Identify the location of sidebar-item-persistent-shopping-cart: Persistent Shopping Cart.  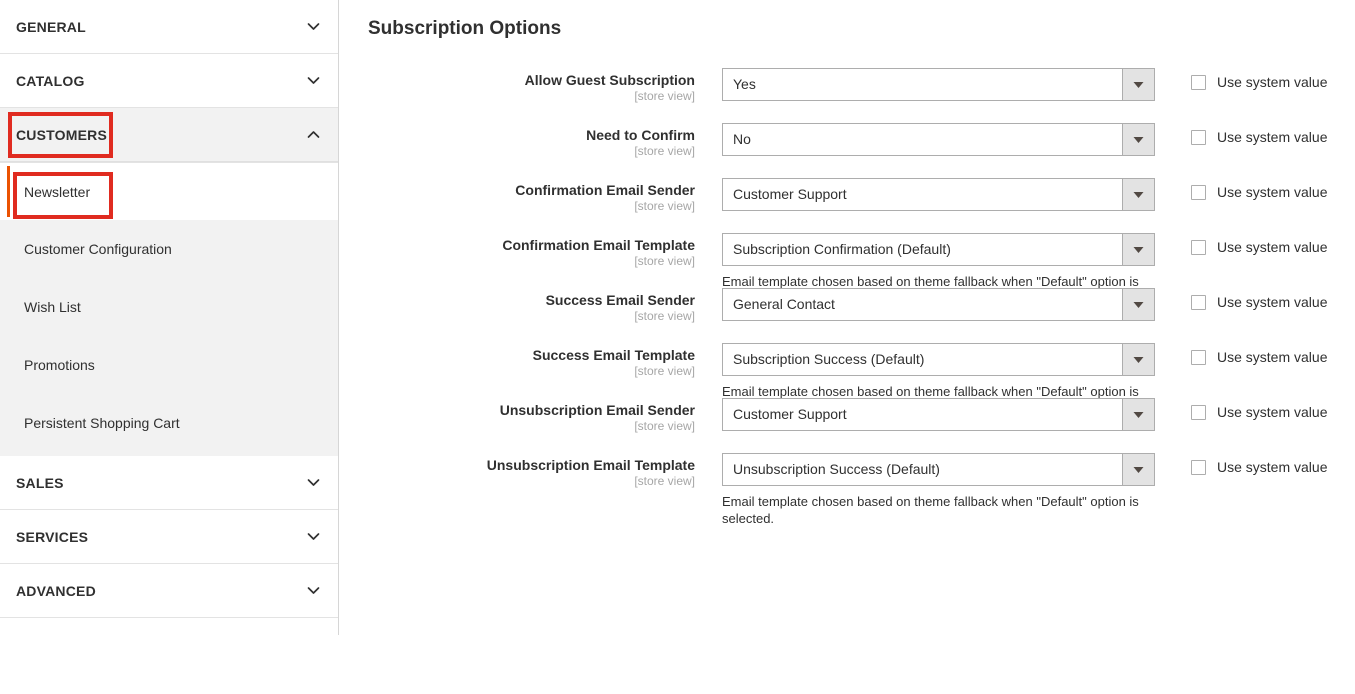
(169, 423).